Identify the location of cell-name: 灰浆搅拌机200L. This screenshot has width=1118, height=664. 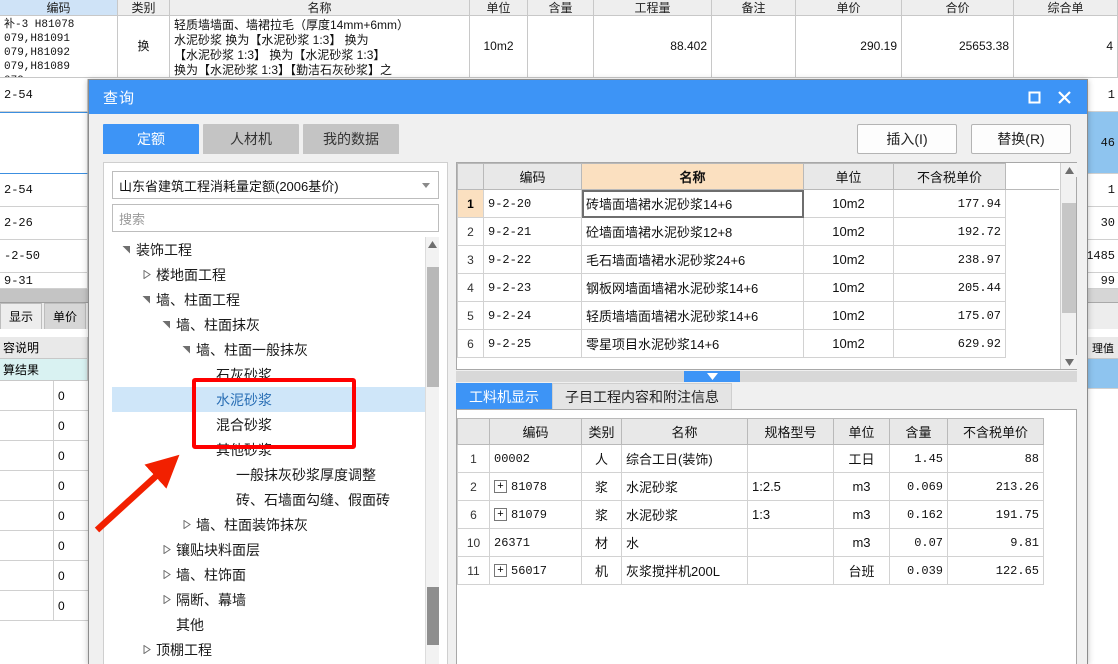
(684, 570).